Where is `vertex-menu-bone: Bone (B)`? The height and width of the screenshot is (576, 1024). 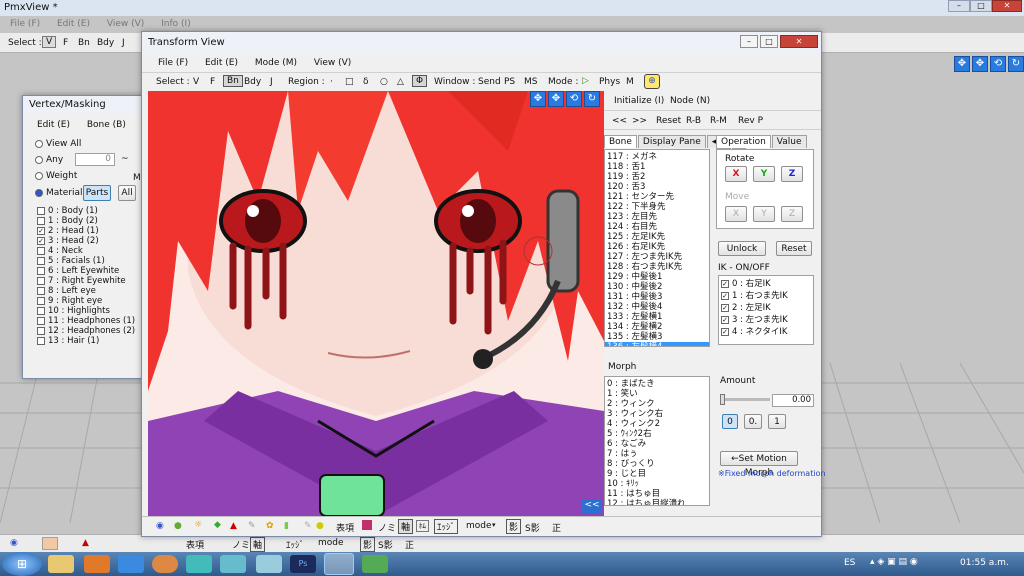 vertex-menu-bone: Bone (B) is located at coordinates (106, 125).